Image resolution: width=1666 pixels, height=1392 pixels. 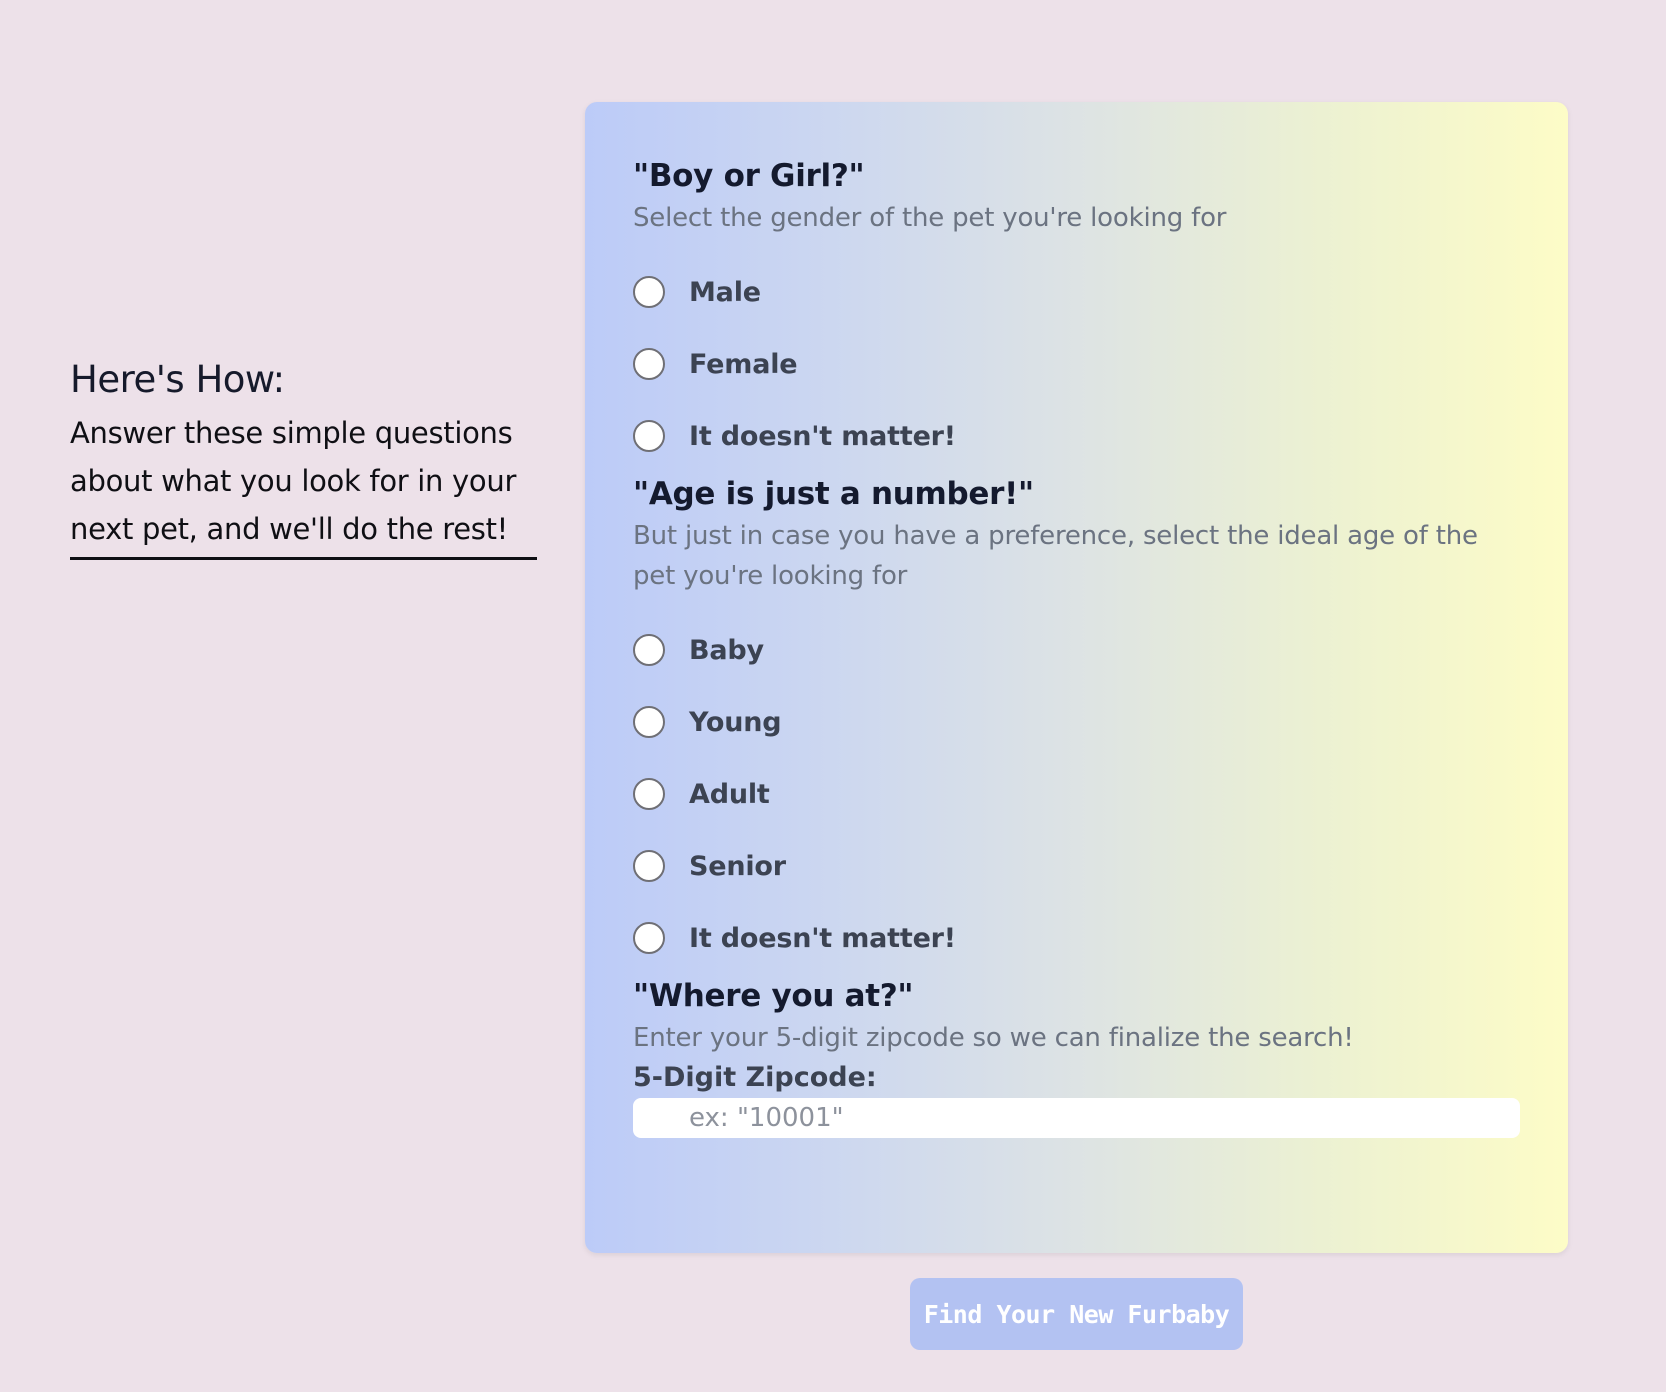 What do you see at coordinates (773, 996) in the screenshot?
I see `zip-title: "Where you at?"` at bounding box center [773, 996].